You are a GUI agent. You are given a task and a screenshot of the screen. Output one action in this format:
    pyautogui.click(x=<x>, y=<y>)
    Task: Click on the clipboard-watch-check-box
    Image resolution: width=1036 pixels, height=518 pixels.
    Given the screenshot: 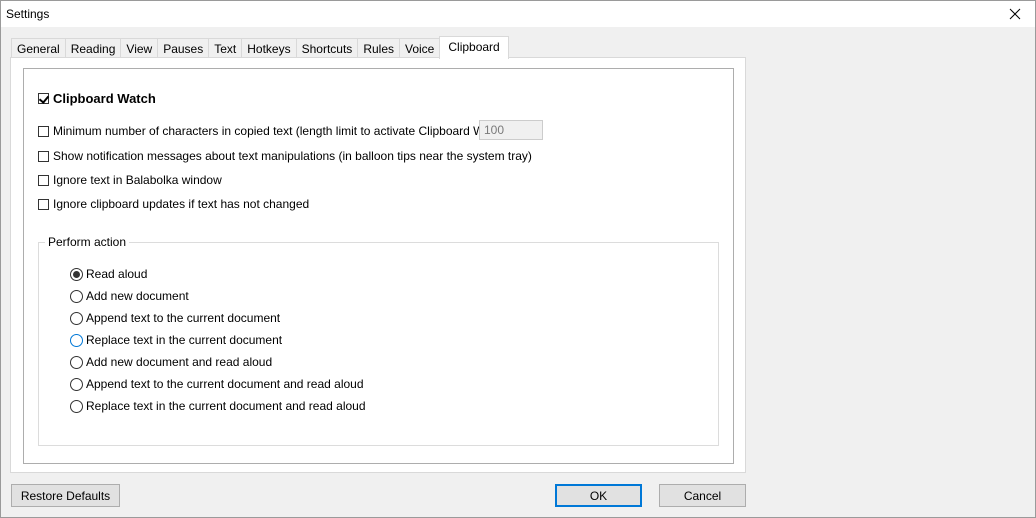 What is the action you would take?
    pyautogui.click(x=43, y=98)
    